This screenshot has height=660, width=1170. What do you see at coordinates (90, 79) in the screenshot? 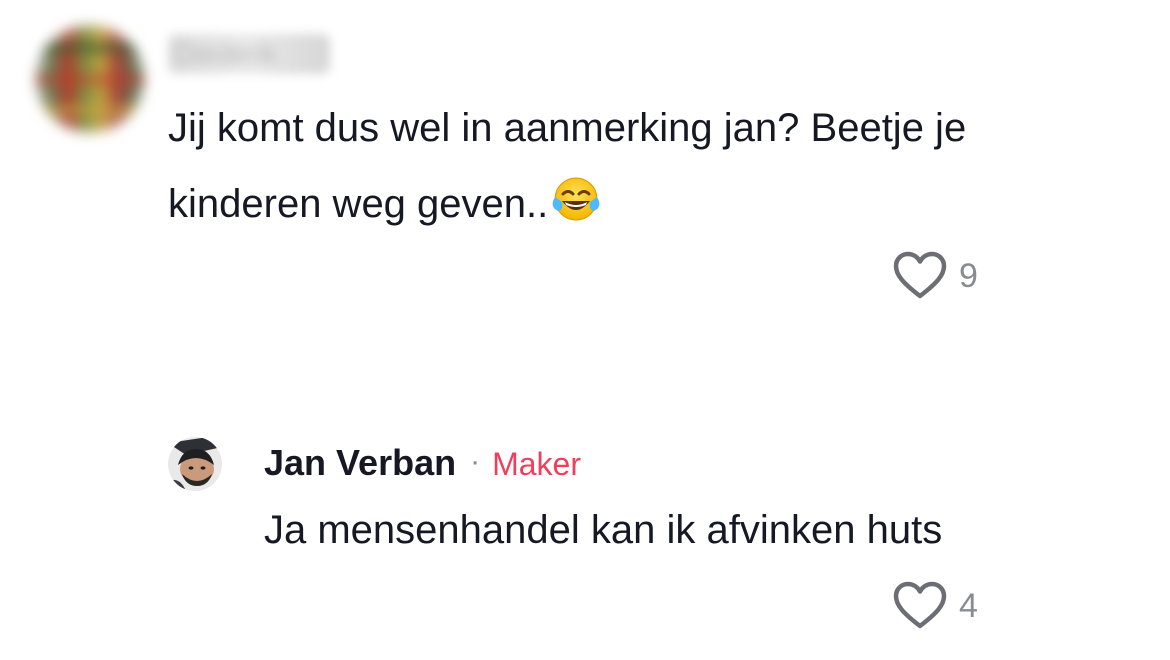
I see `commenter-avatar` at bounding box center [90, 79].